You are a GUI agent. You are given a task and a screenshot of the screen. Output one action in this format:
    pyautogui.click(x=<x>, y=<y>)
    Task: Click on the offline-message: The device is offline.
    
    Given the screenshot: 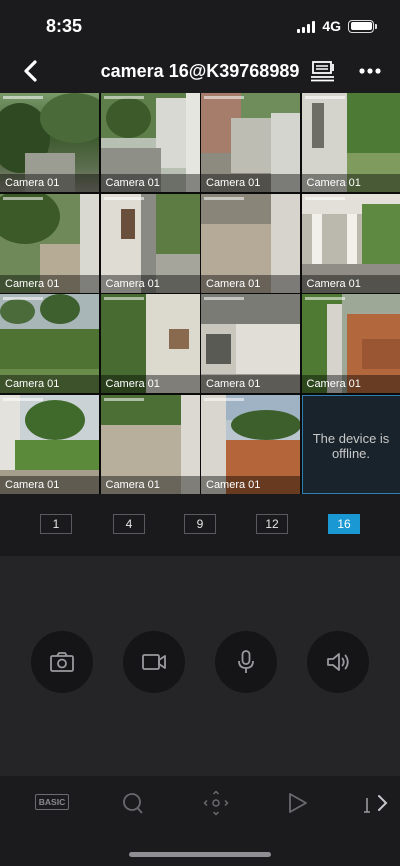 What is the action you would take?
    pyautogui.click(x=351, y=445)
    